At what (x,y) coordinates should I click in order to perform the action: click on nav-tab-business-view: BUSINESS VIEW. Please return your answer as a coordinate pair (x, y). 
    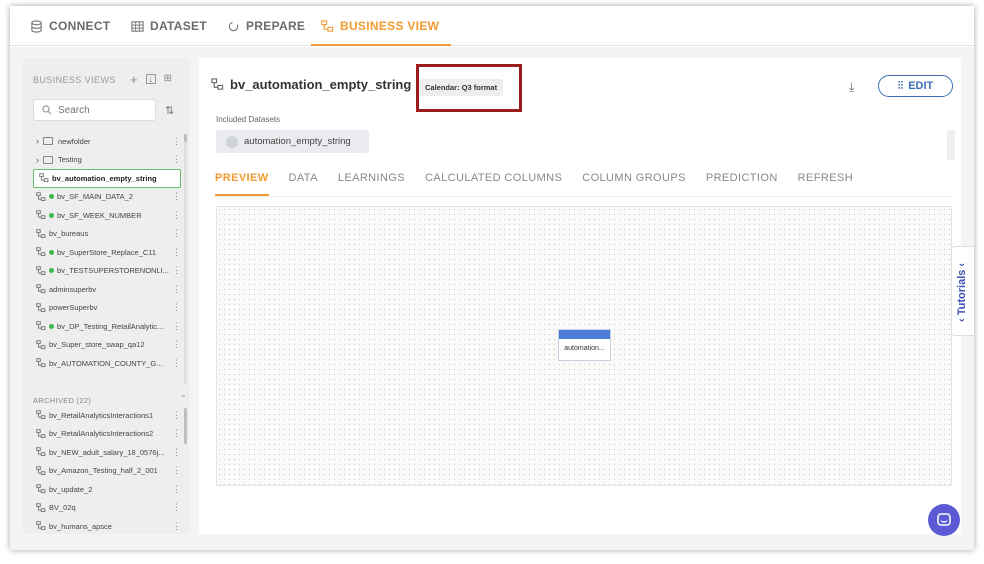
    Looking at the image, I should click on (381, 26).